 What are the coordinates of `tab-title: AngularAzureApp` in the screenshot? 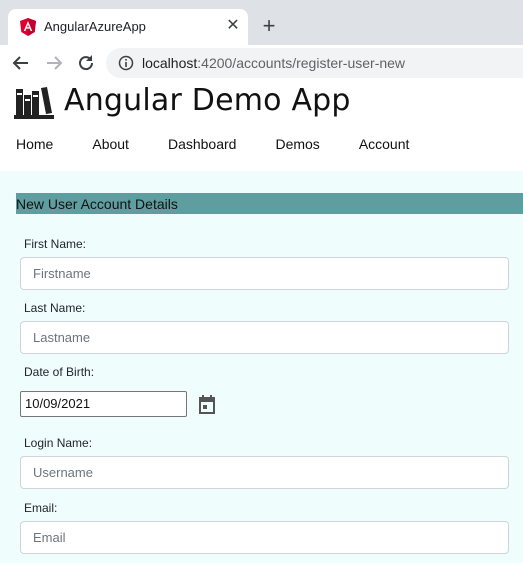 It's located at (95, 26).